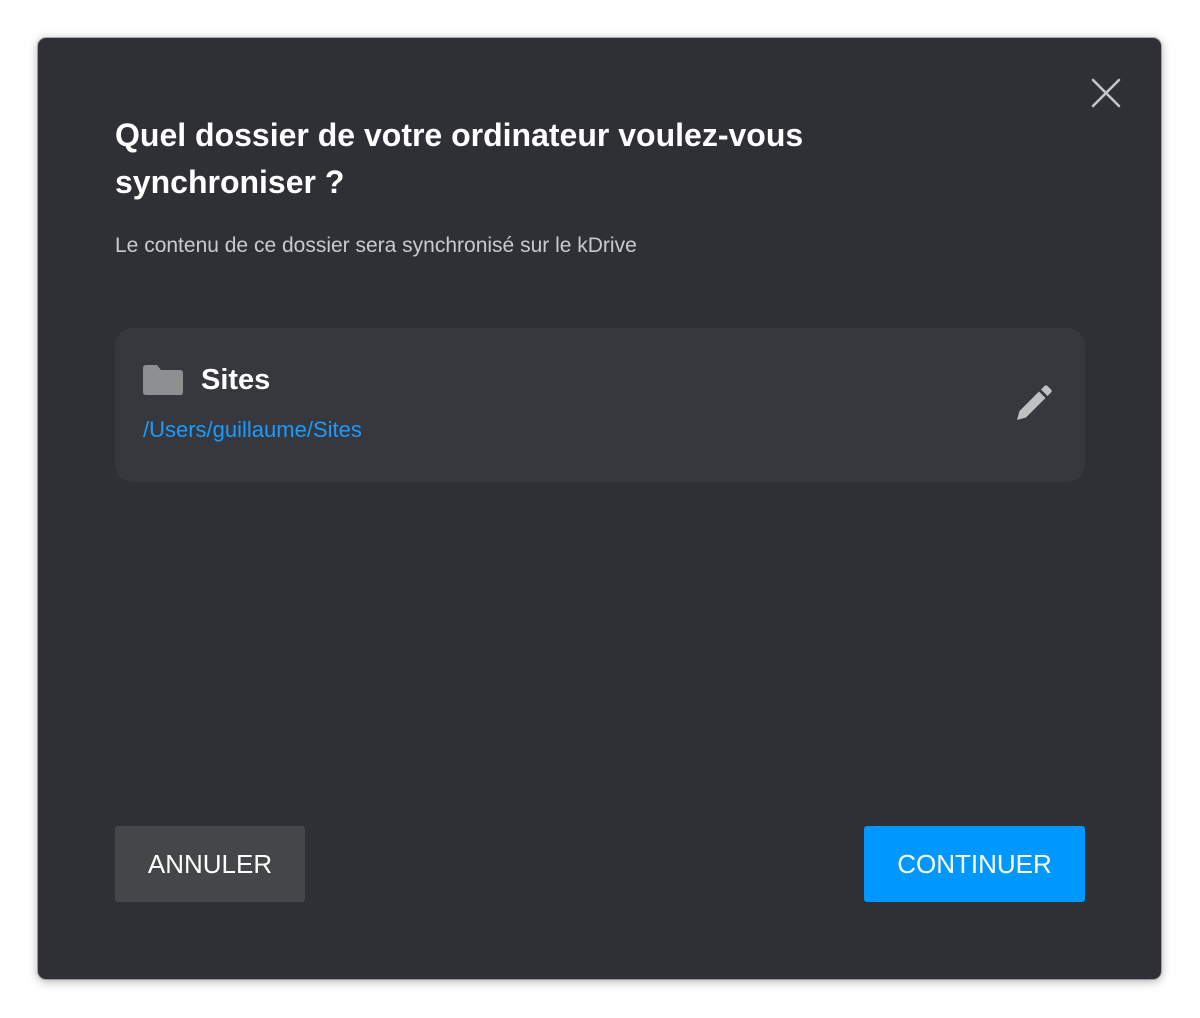  What do you see at coordinates (600, 405) in the screenshot?
I see `selected-folder-card: Sites /Users/guillaume/Sites` at bounding box center [600, 405].